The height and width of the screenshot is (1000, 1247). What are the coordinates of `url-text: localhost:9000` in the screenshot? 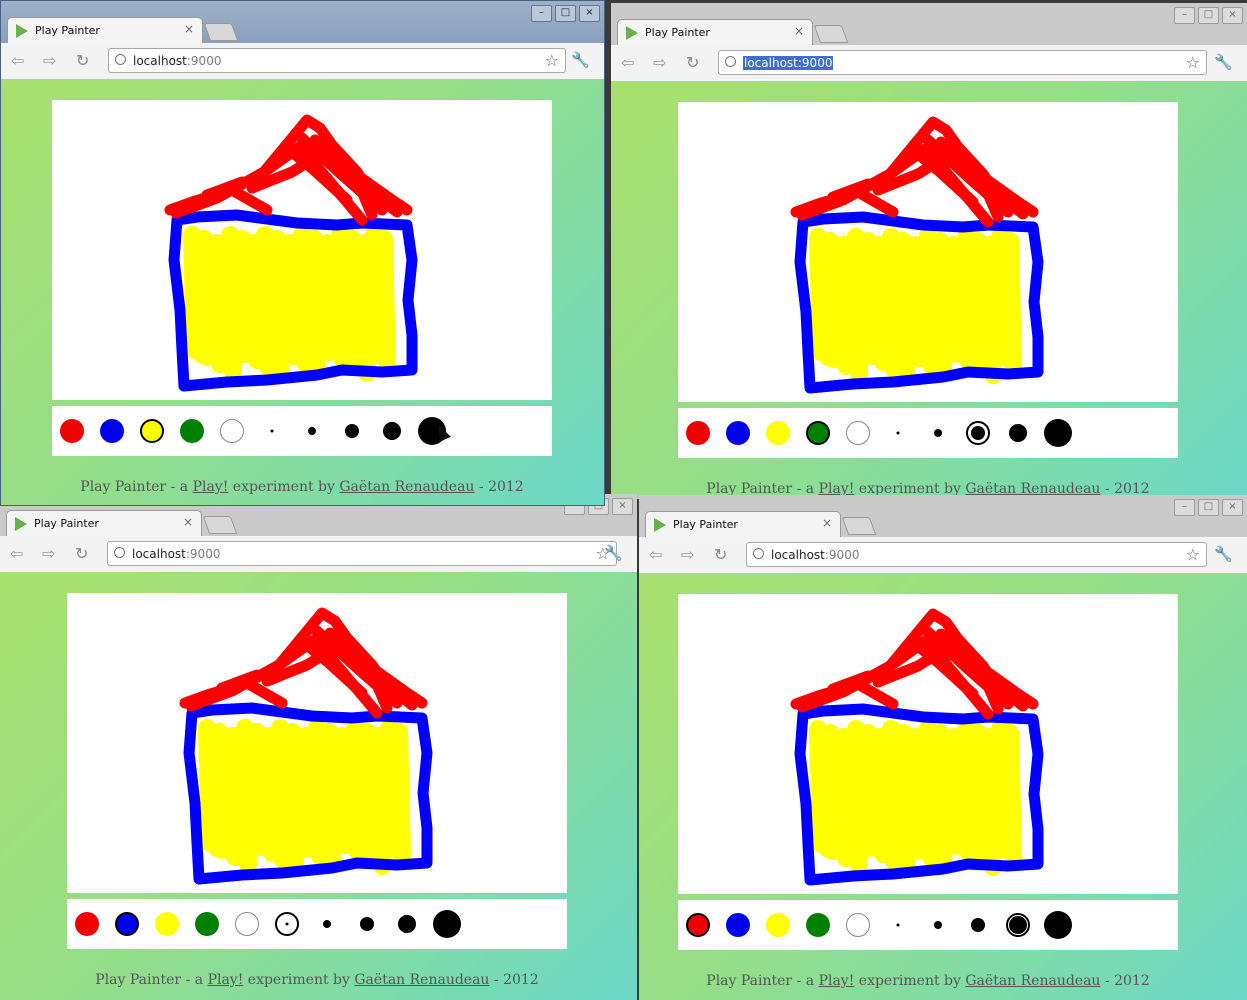 It's located at (176, 554).